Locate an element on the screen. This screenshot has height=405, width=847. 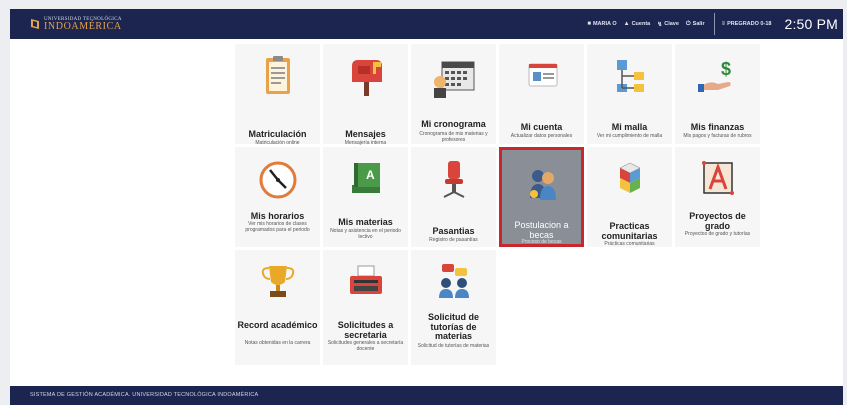
tile-postulacion-becas: Postulacion a becas Proceso de becas is located at coordinates (541, 197).